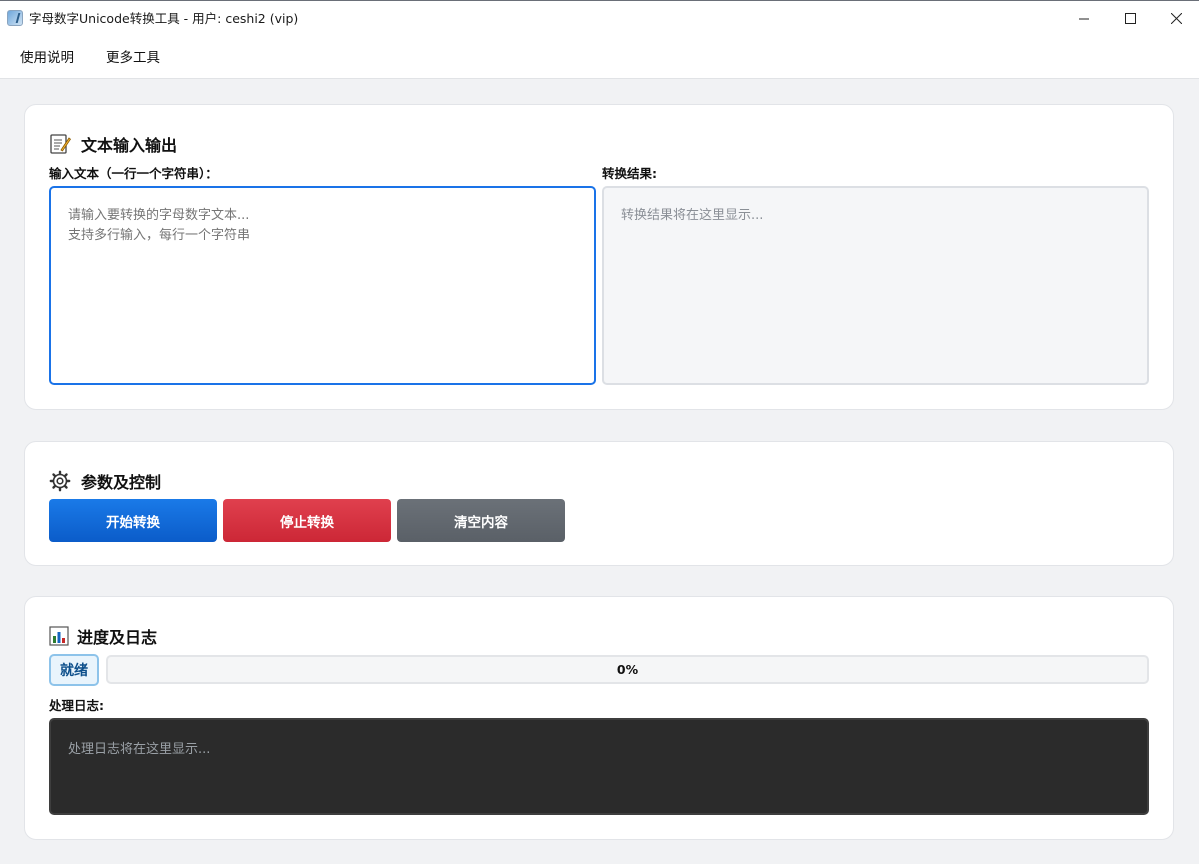 The width and height of the screenshot is (1199, 864). Describe the element at coordinates (133, 56) in the screenshot. I see `menu-item-more-tools: 更多工具` at that location.